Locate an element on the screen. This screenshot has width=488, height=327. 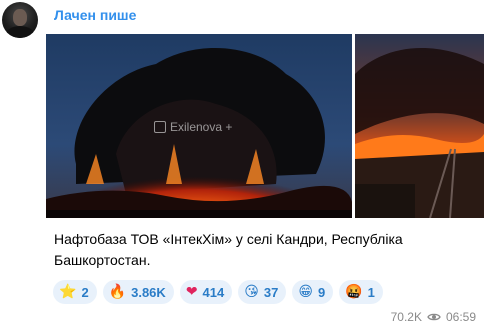
avatar-face is located at coordinates (20, 17).